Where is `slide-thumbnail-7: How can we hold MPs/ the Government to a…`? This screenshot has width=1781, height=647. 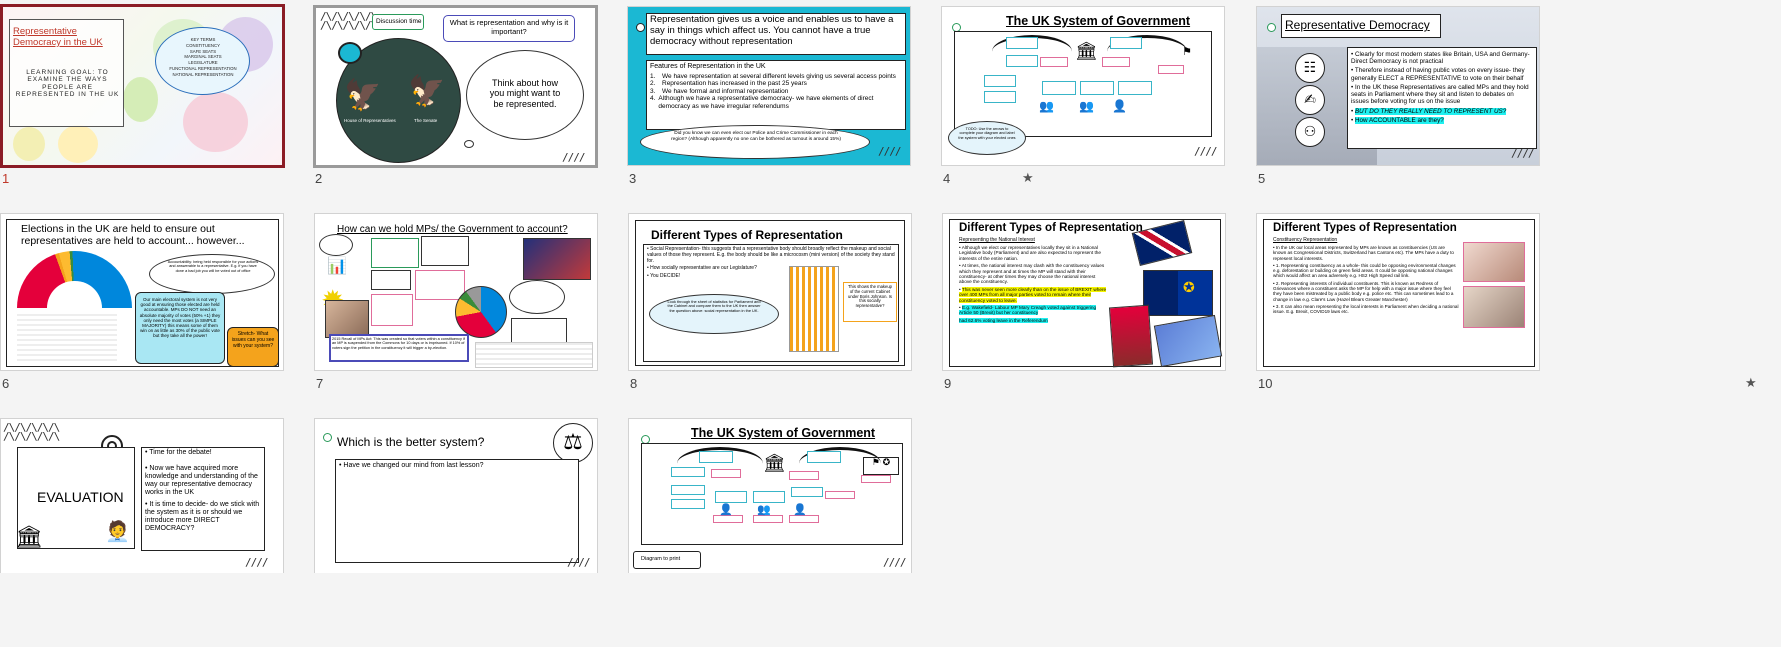
slide-thumbnail-7: How can we hold MPs/ the Government to a… is located at coordinates (456, 292).